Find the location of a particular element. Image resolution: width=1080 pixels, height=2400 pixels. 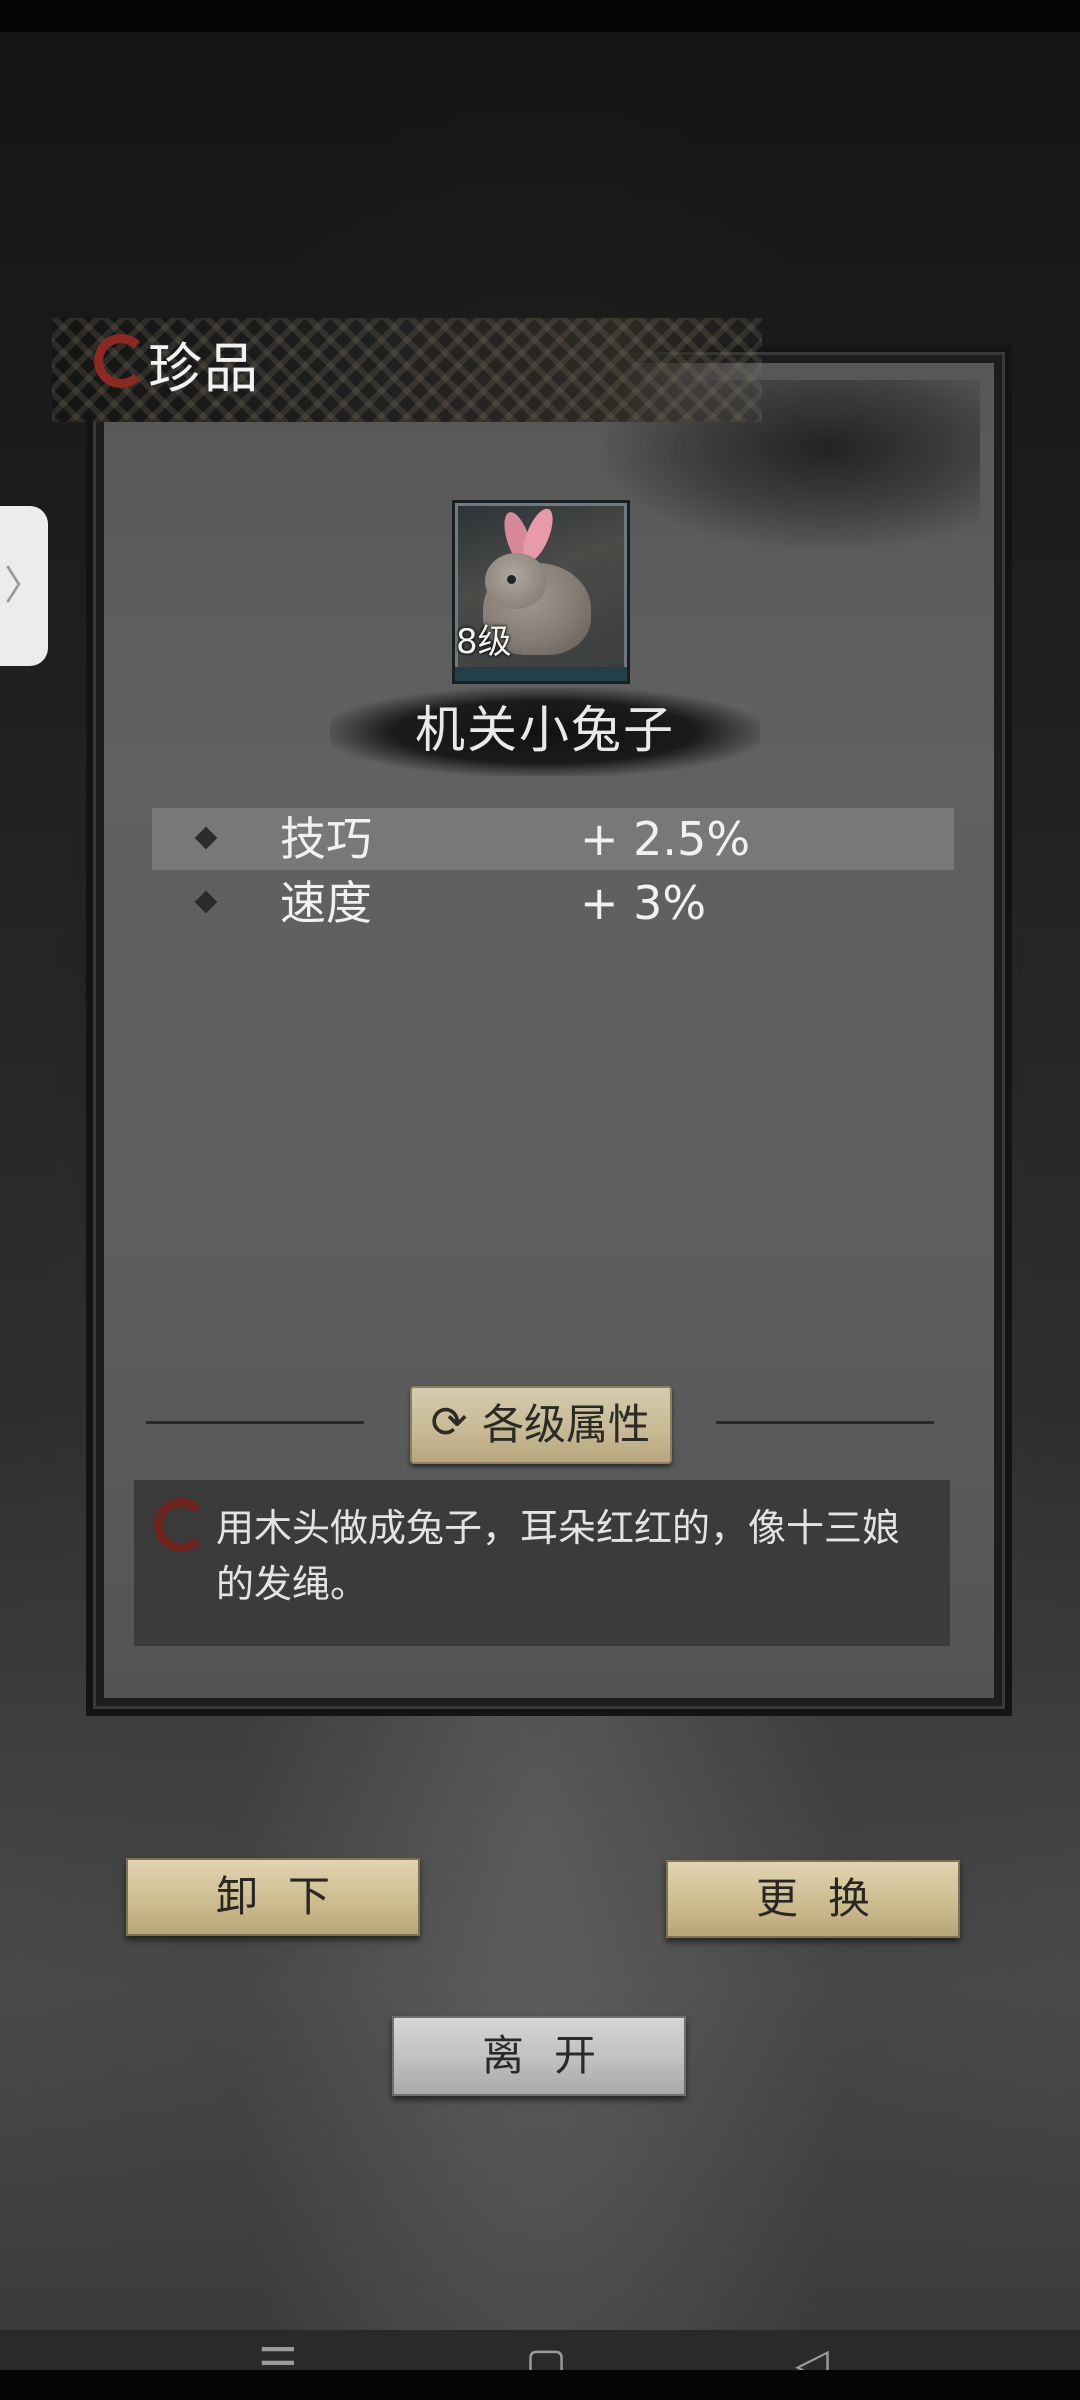

nav-bottom-strip is located at coordinates (540, 2385).